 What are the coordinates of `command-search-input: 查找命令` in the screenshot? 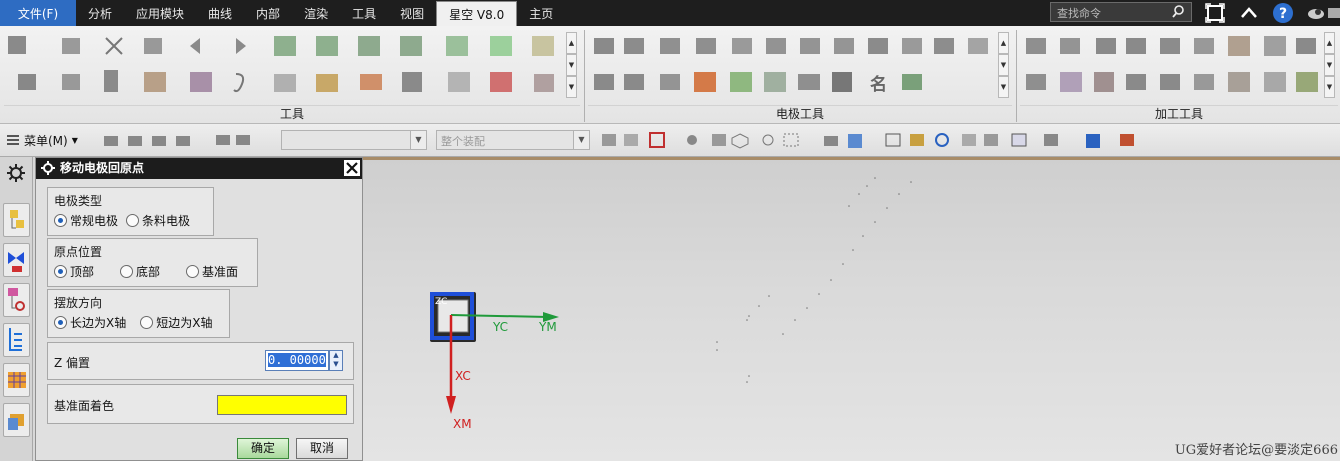 It's located at (1121, 12).